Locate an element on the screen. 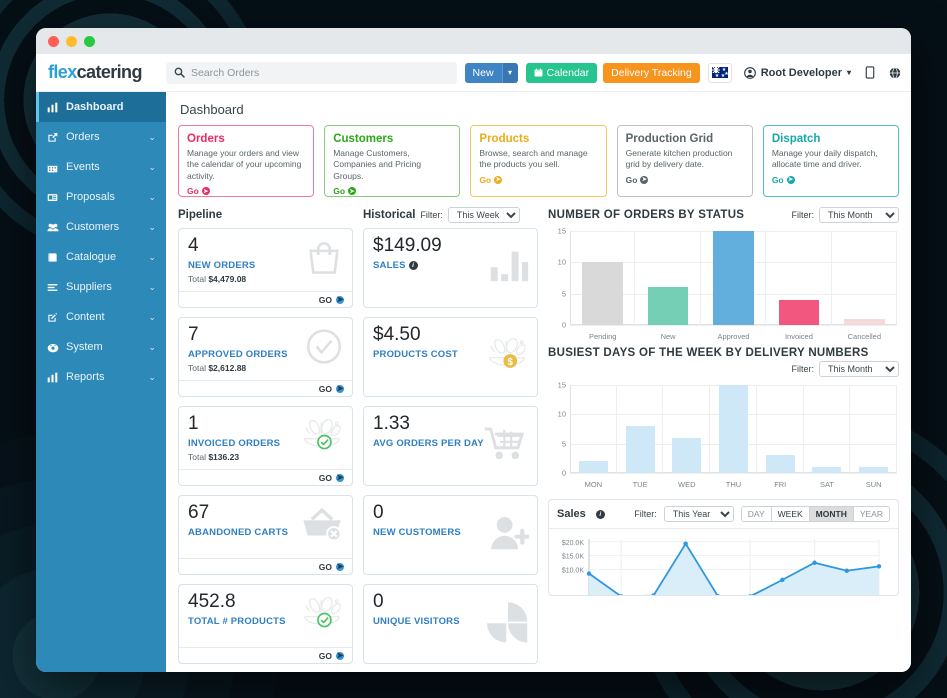 The height and width of the screenshot is (698, 947). document-icon is located at coordinates (52, 197).